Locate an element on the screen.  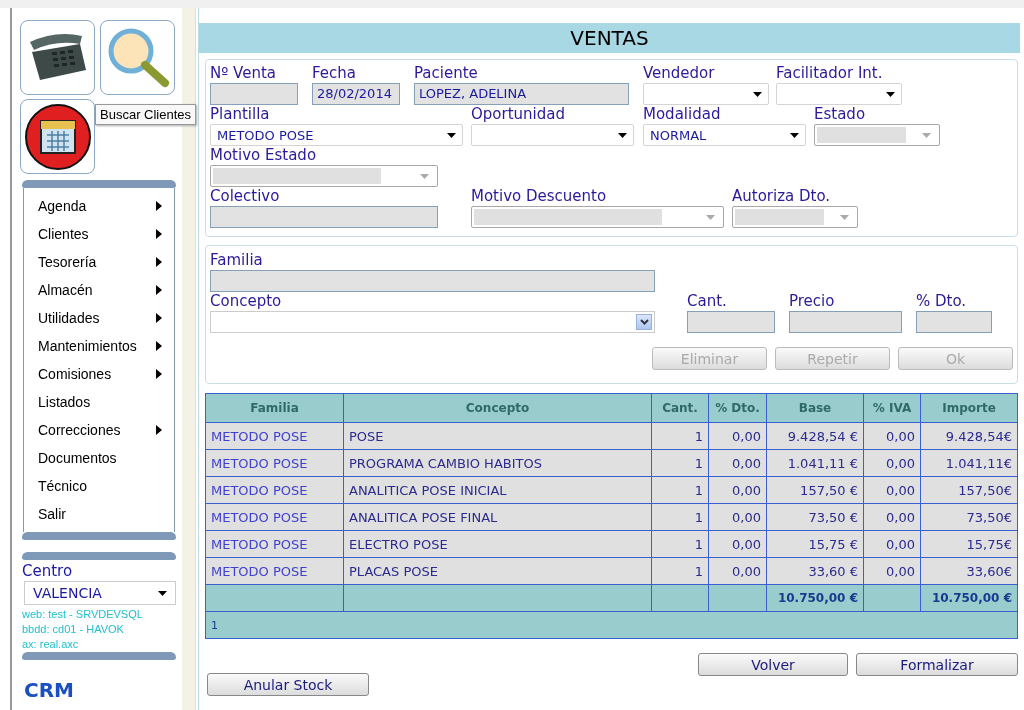
menu-item: Utilidades is located at coordinates (99, 318).